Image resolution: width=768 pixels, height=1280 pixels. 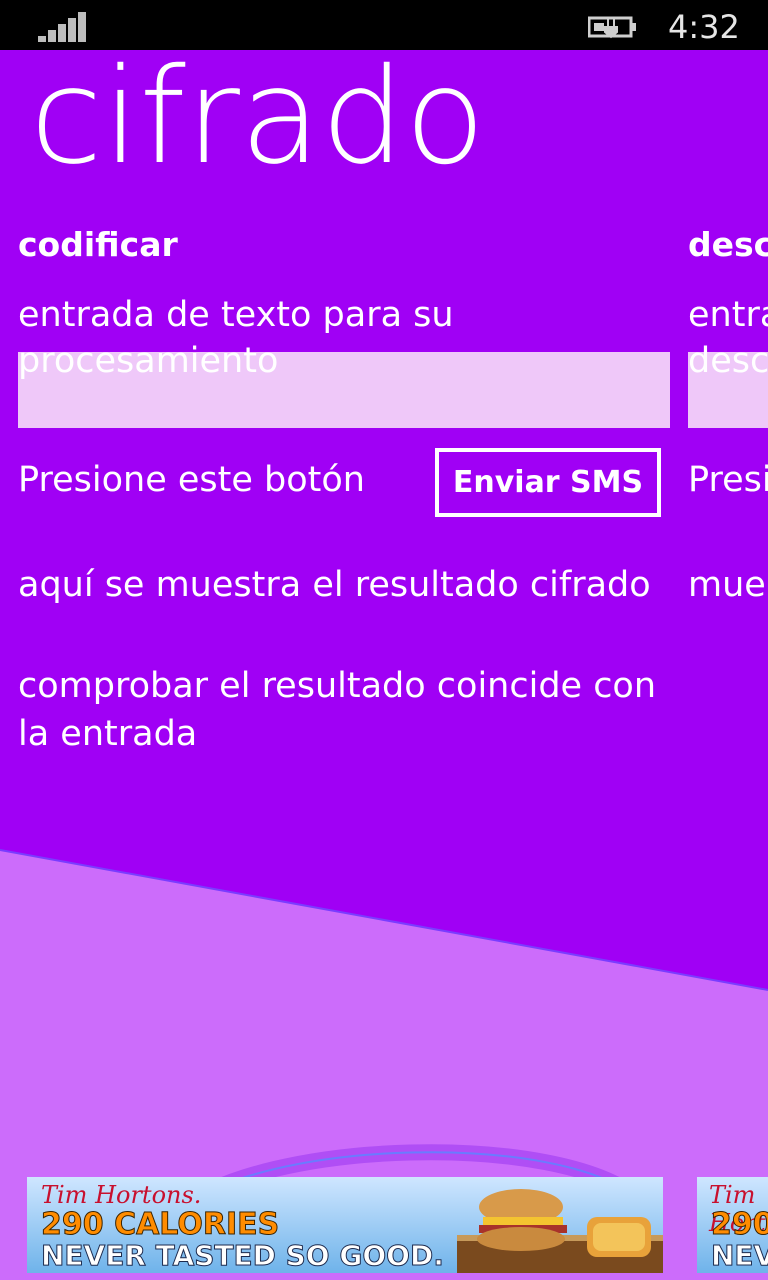 What do you see at coordinates (728, 245) in the screenshot?
I see `pane-header: desco` at bounding box center [728, 245].